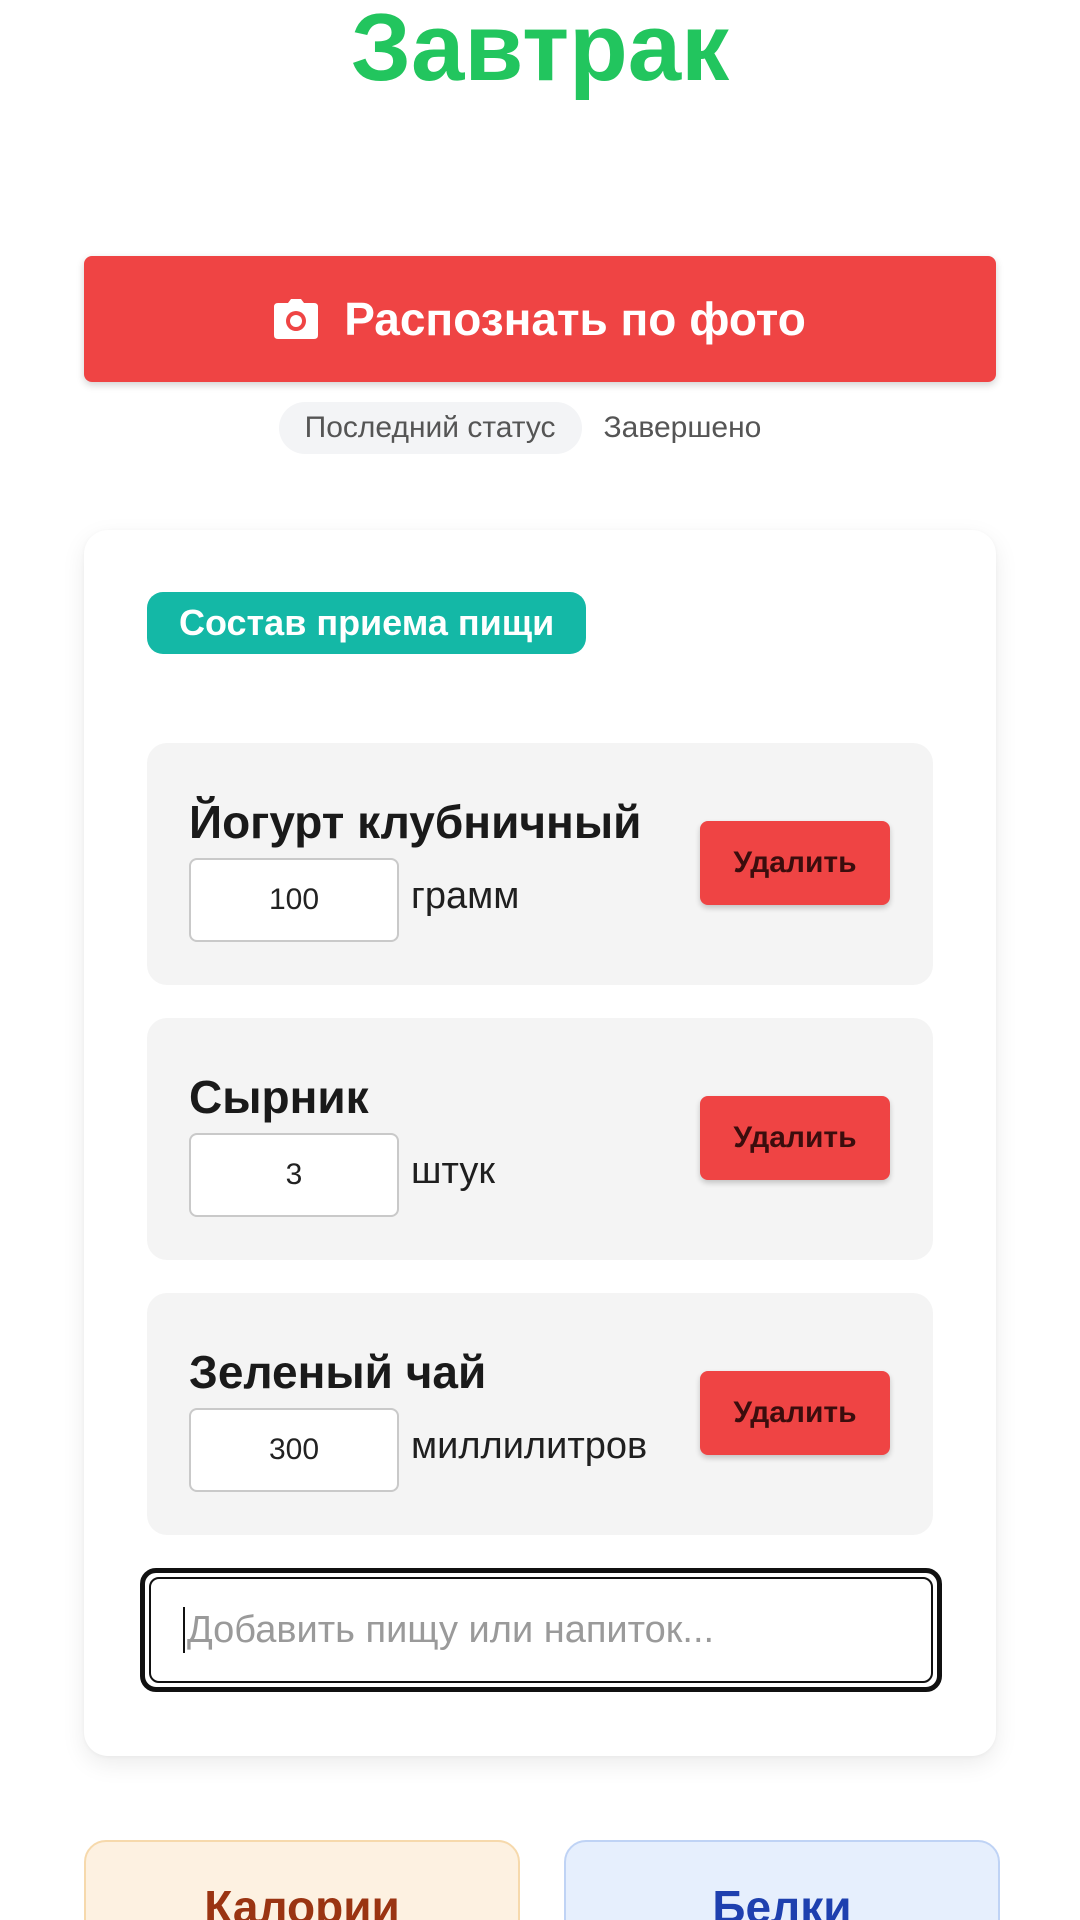  What do you see at coordinates (529, 1446) in the screenshot?
I see `unit-label: миллилитров` at bounding box center [529, 1446].